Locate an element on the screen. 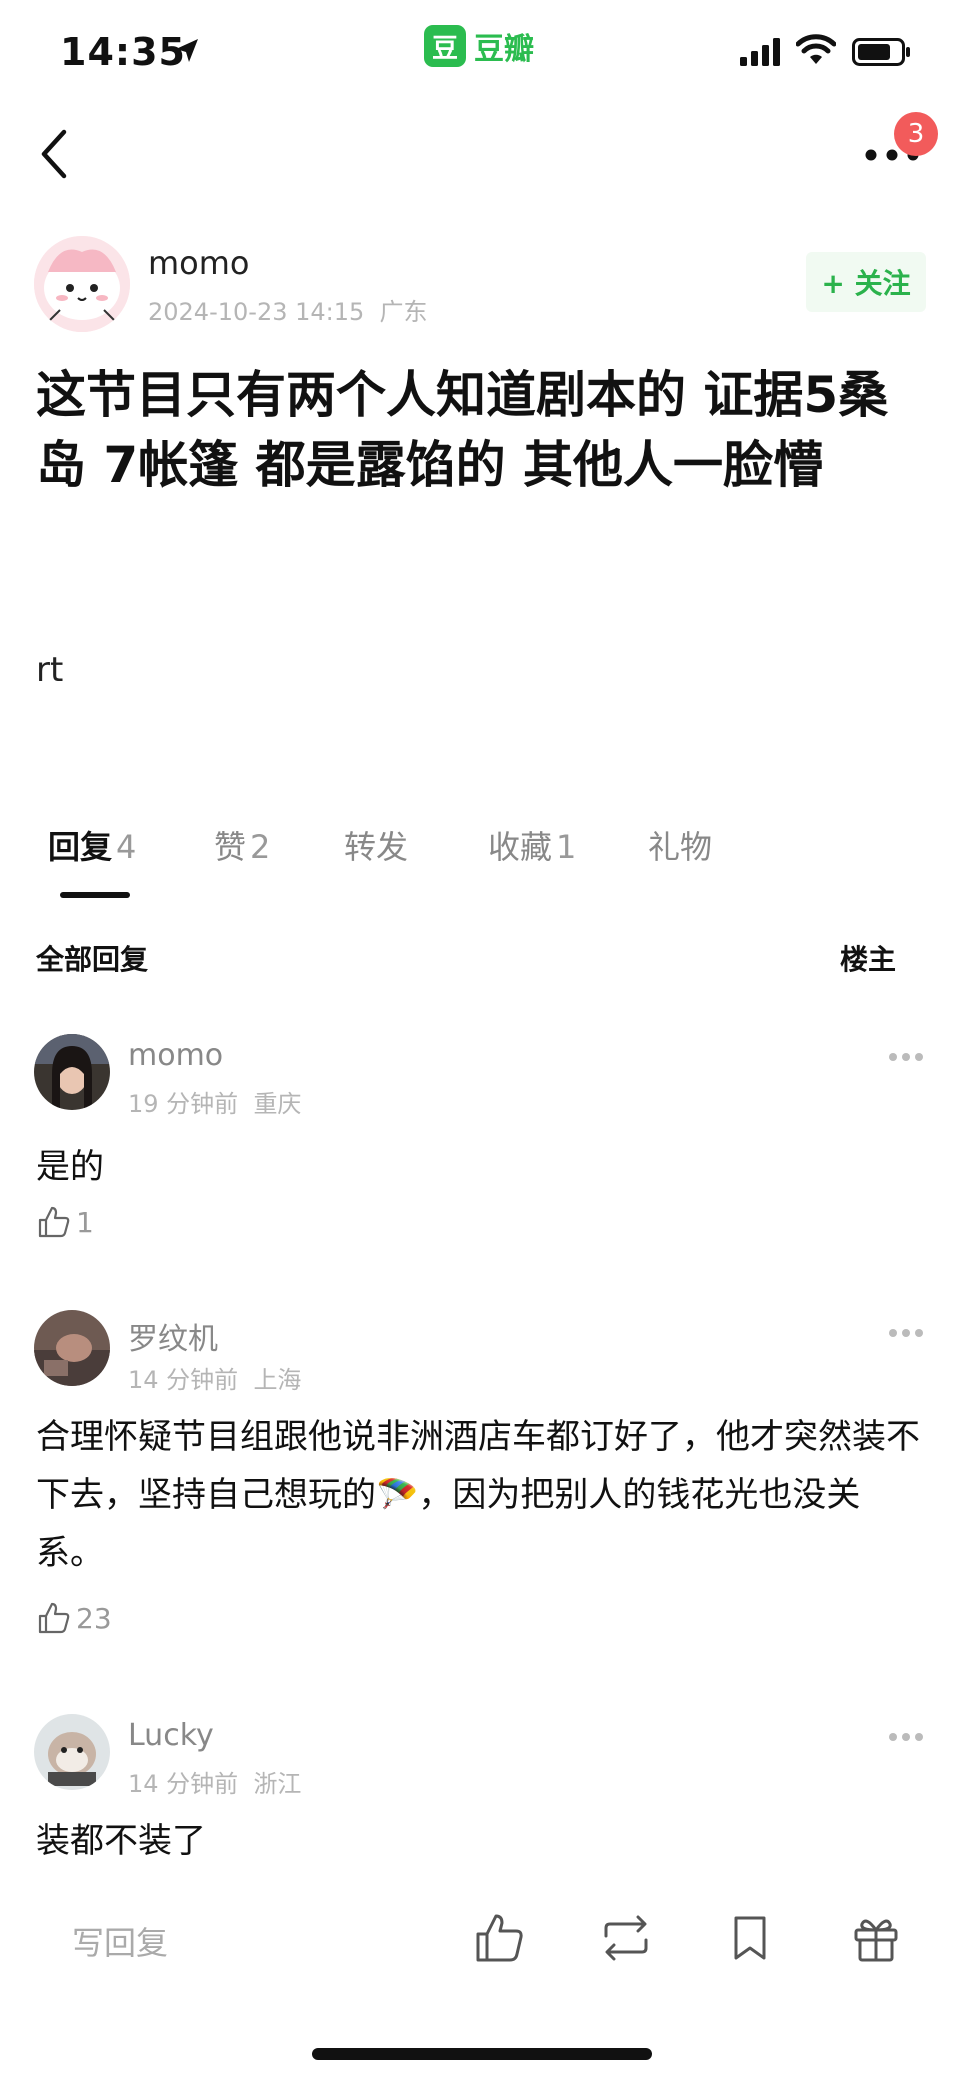 The height and width of the screenshot is (2077, 960). comment-like-button: 23 is located at coordinates (74, 1618).